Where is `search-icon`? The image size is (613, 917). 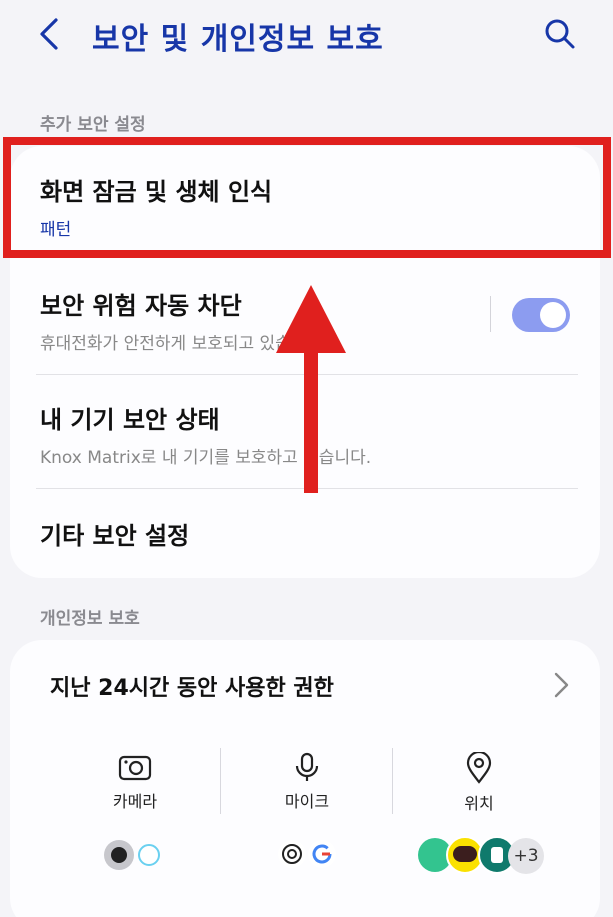
search-icon is located at coordinates (560, 34).